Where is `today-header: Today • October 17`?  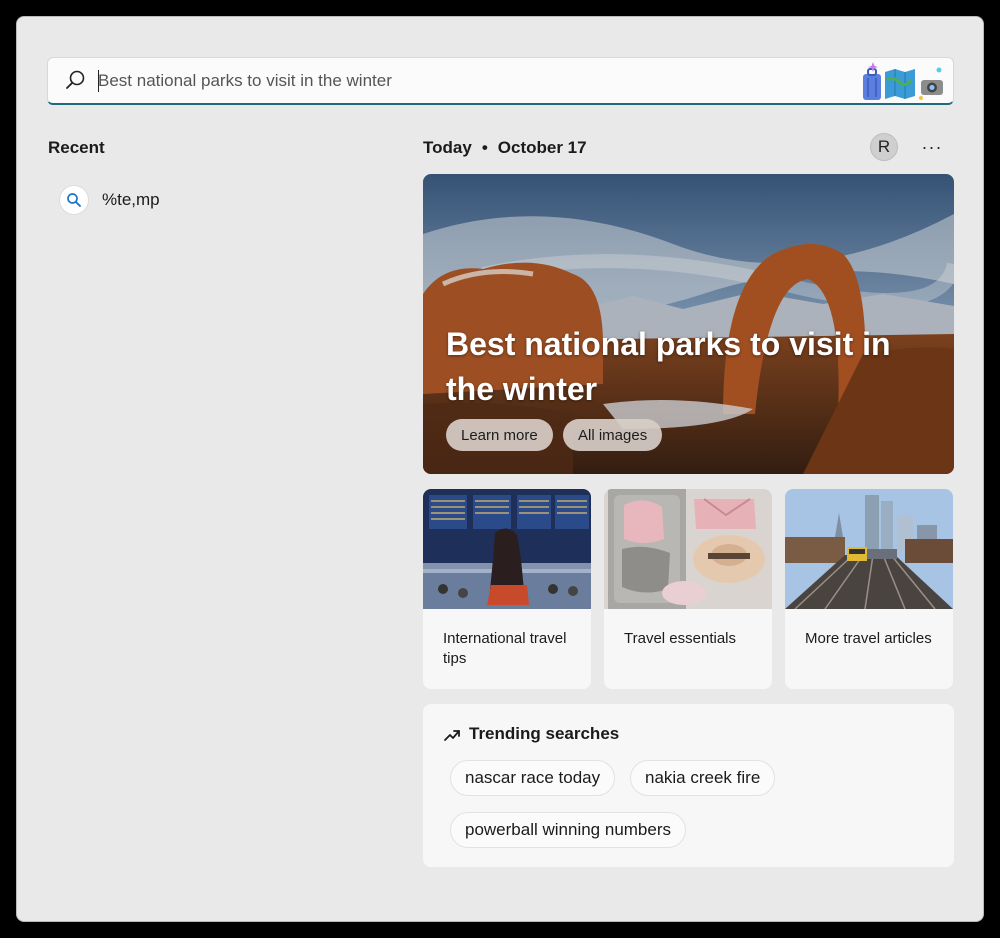 today-header: Today • October 17 is located at coordinates (505, 148).